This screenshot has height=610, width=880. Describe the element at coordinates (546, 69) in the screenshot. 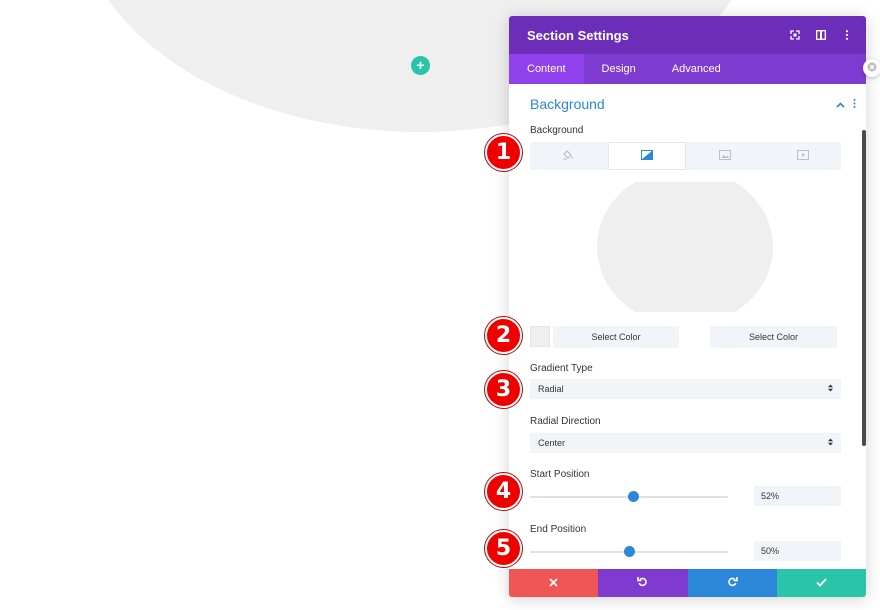

I see `tab-content: Content` at that location.